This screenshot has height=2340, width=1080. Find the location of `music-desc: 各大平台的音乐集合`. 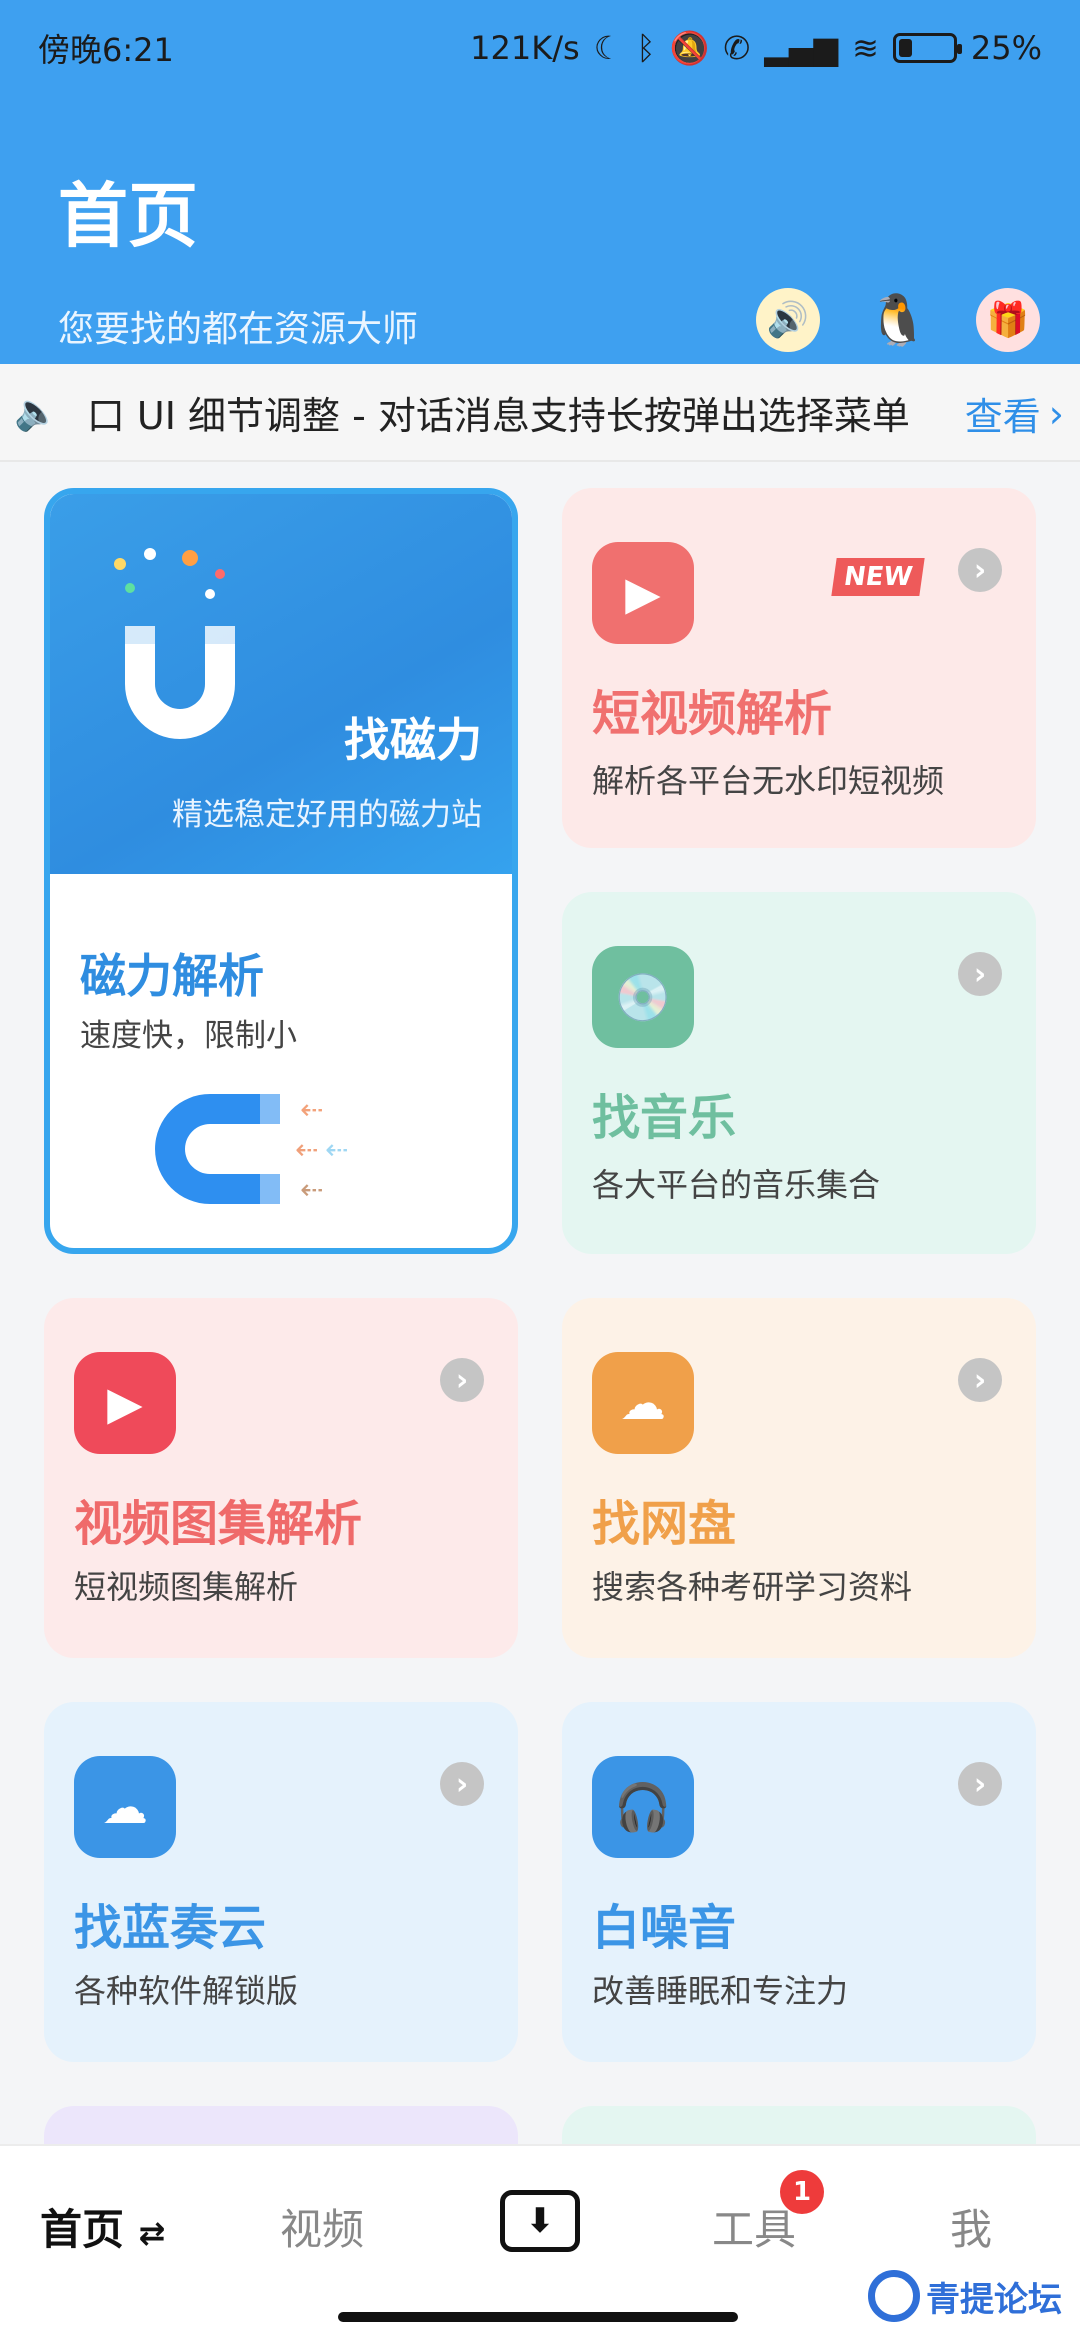

music-desc: 各大平台的音乐集合 is located at coordinates (736, 1185).